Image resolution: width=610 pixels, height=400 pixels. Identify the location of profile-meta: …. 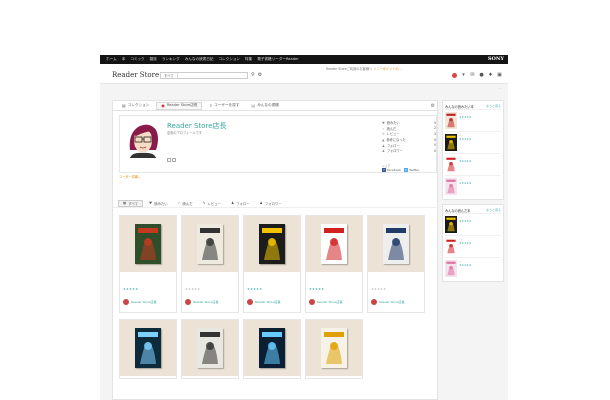
(168, 153).